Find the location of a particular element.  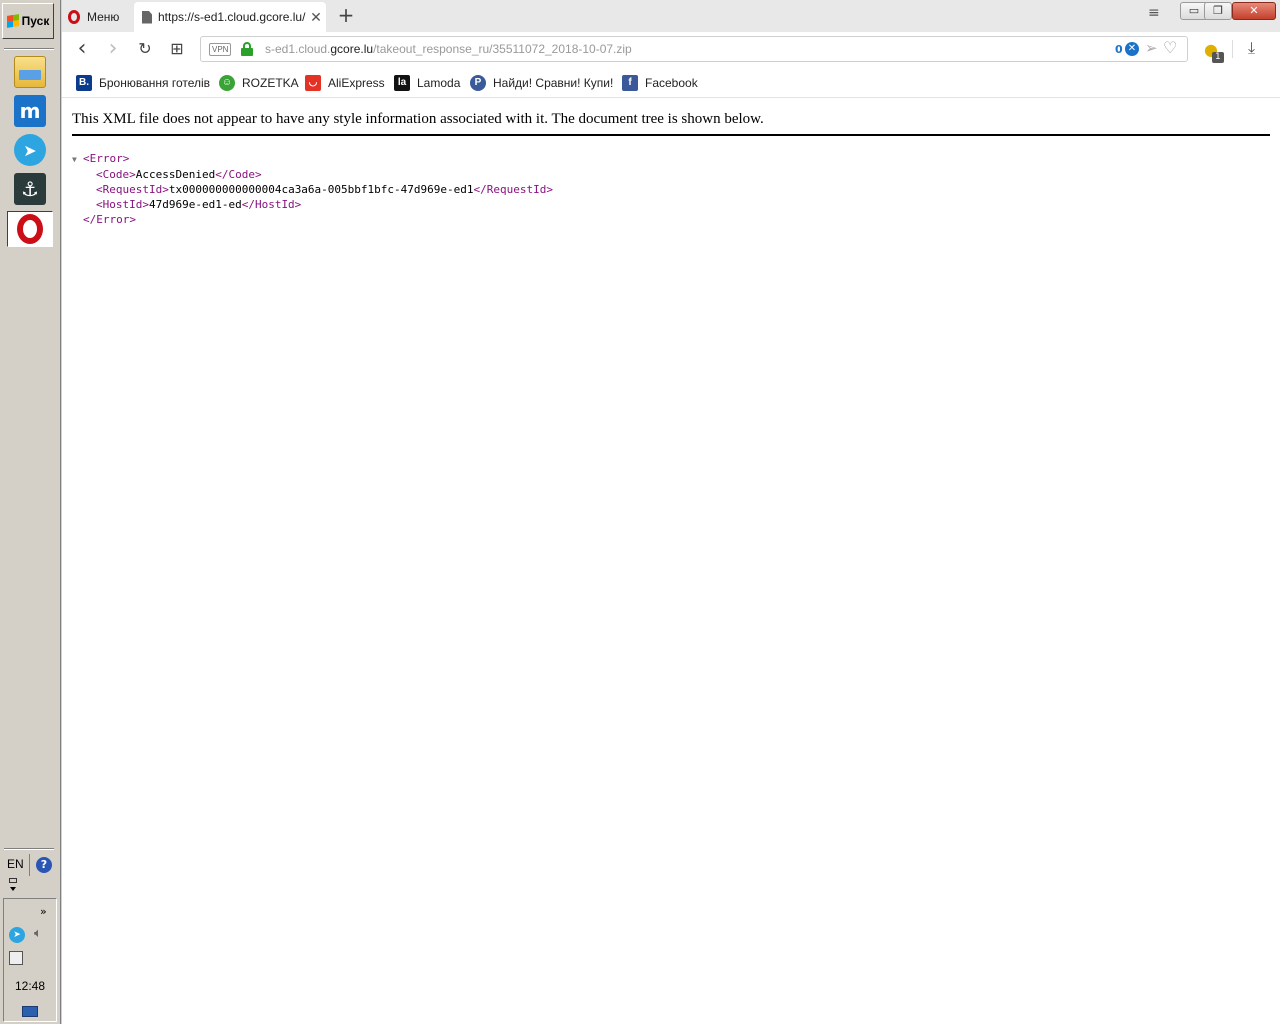

taskbar-maxthon: m is located at coordinates (30, 111).